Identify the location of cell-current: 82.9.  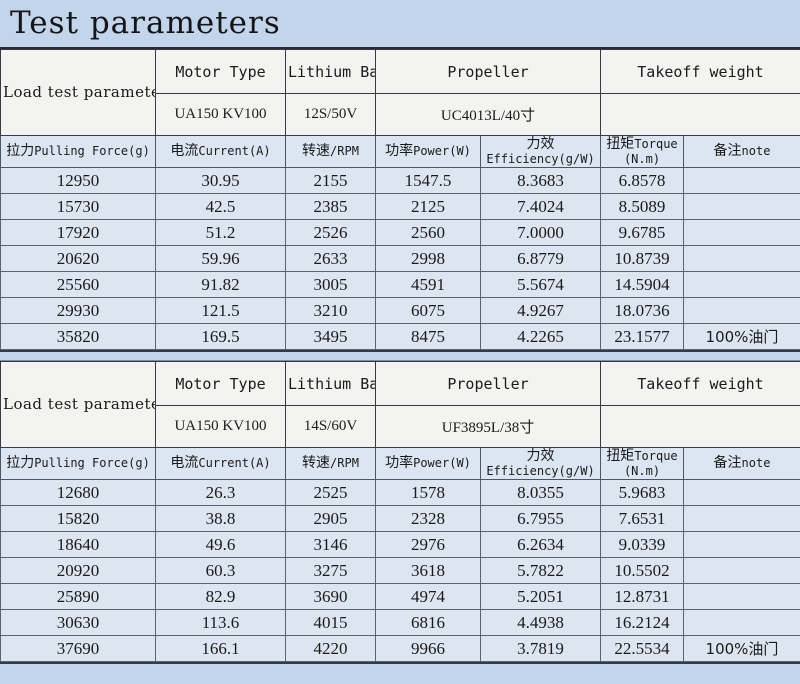
(221, 597).